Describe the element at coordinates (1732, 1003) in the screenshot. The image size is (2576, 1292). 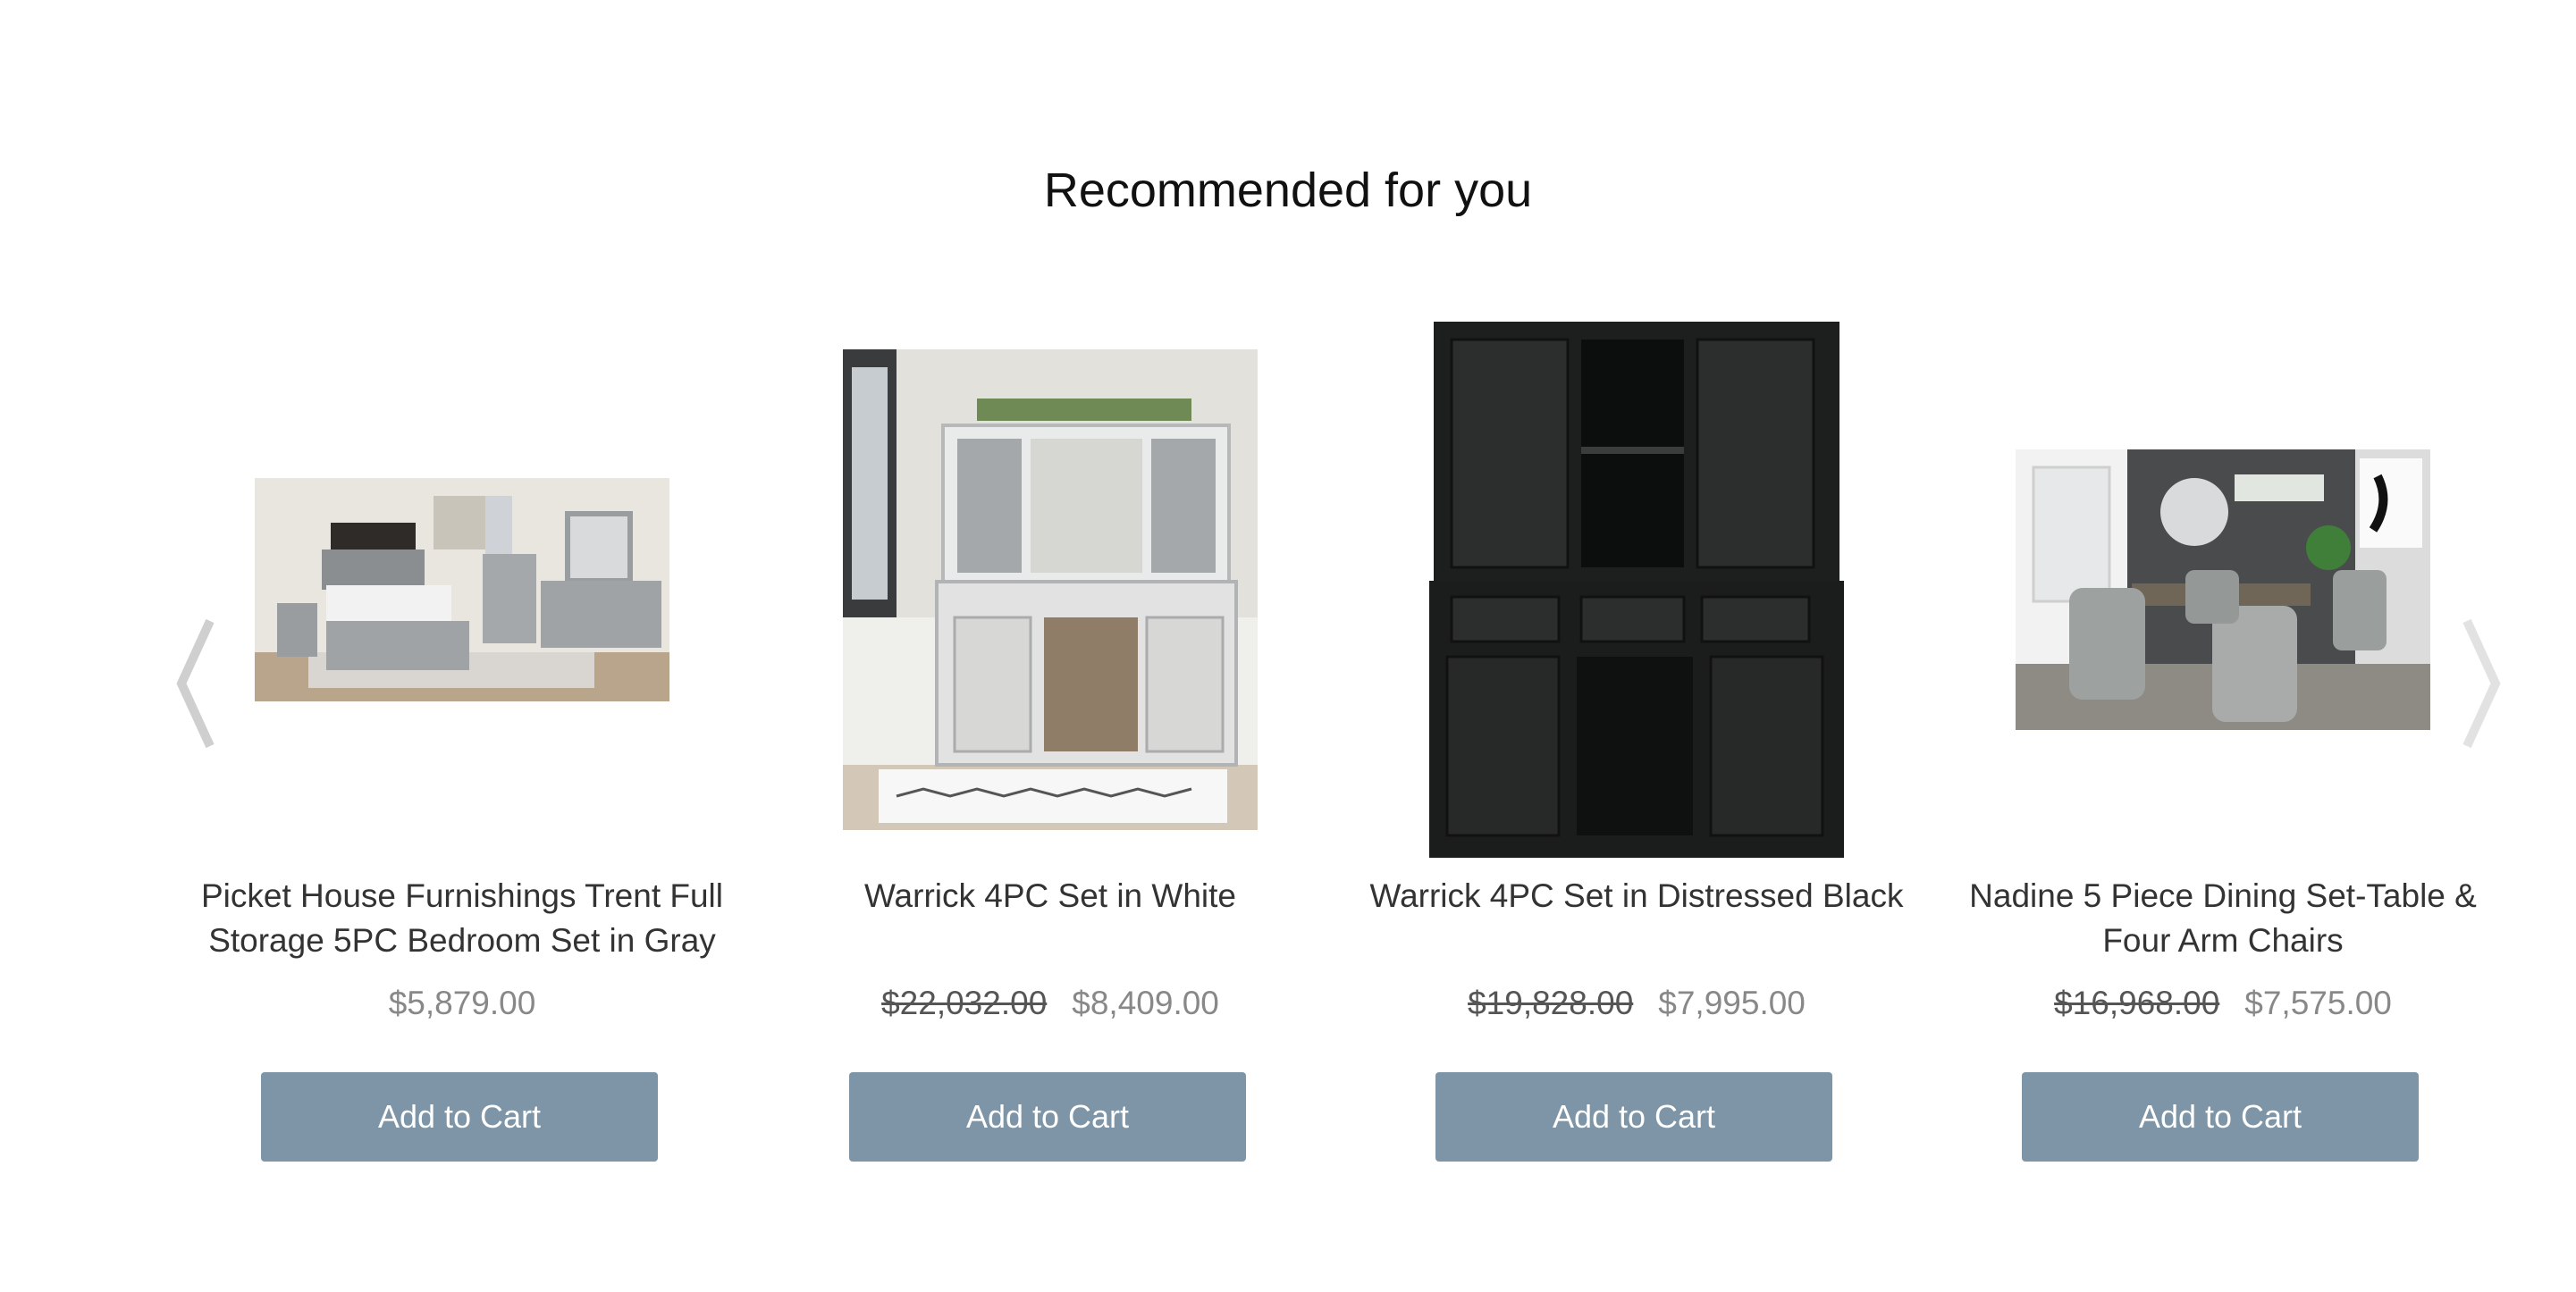
I see `sale-price: $7,995.00` at that location.